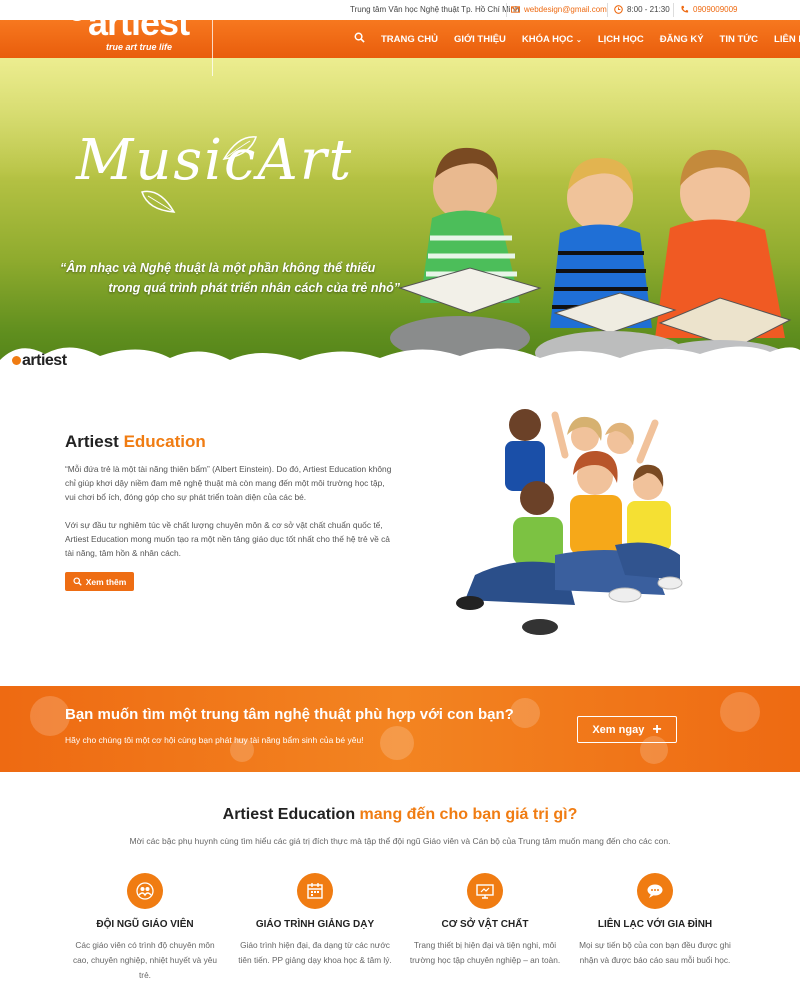 The image size is (800, 1000). Describe the element at coordinates (291, 814) in the screenshot. I see `values-title-plain: Artiest Education` at that location.